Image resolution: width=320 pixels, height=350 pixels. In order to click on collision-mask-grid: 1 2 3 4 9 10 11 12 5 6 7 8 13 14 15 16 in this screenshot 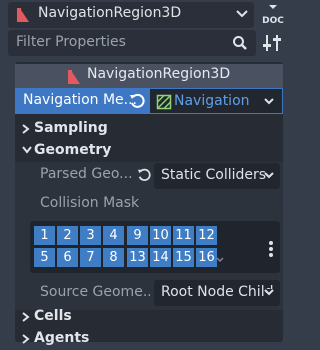, I will do `click(155, 247)`.